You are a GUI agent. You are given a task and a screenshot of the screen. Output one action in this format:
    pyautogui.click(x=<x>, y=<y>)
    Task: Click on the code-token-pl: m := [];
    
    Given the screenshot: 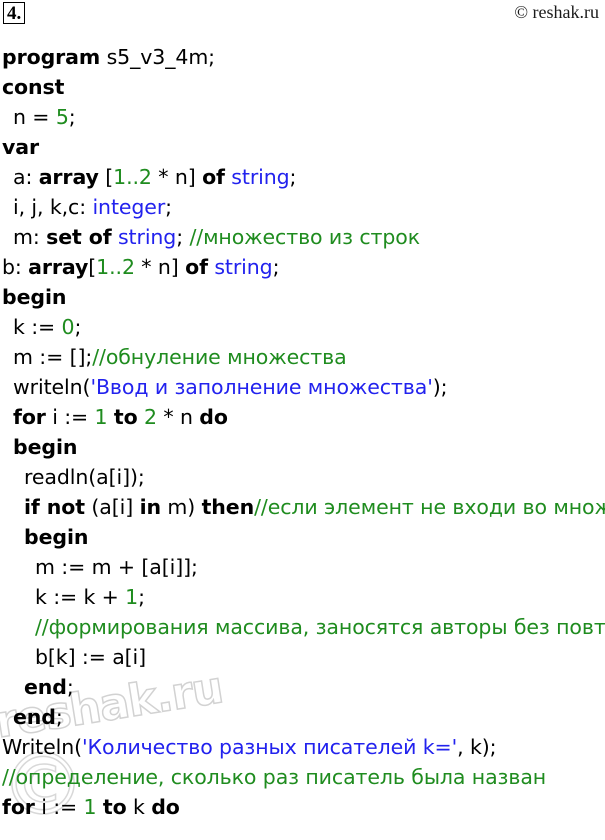 What is the action you would take?
    pyautogui.click(x=53, y=357)
    